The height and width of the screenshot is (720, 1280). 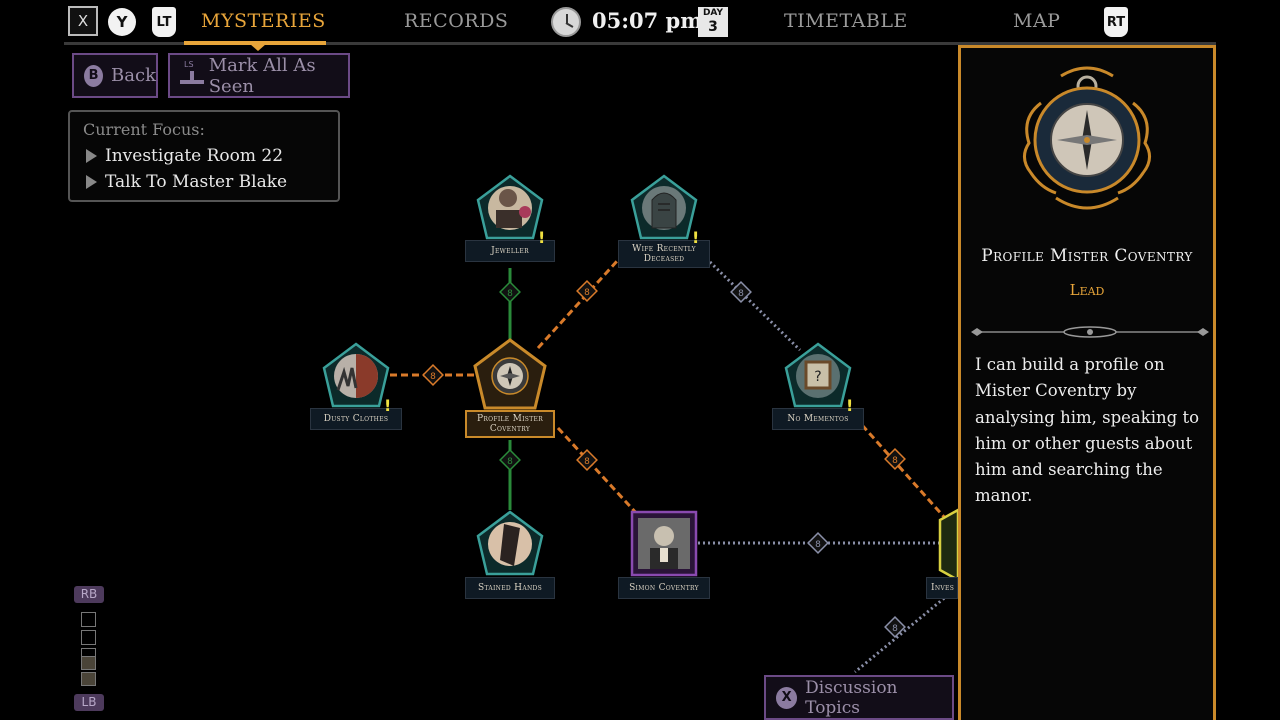 I want to click on focus-item-label: Talk To Master Blake, so click(x=196, y=182).